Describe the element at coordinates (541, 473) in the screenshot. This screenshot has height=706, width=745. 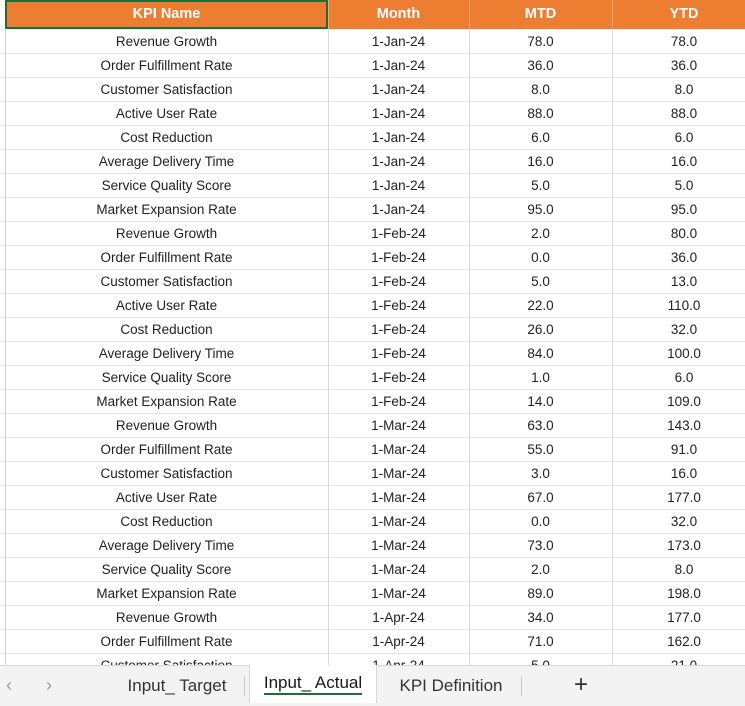
I see `mtd-cell: 3.0` at that location.